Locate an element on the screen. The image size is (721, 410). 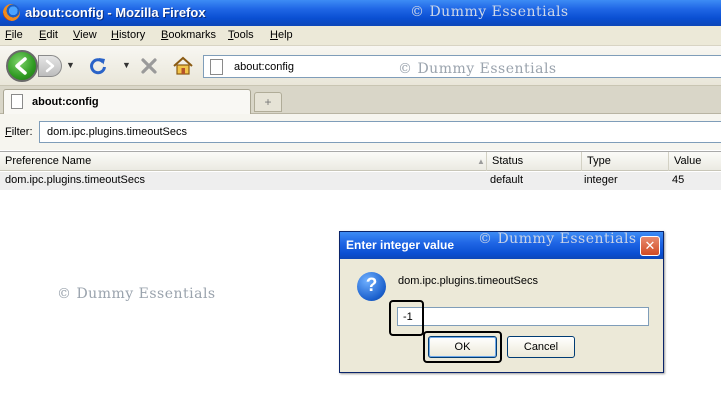
column-status: Status is located at coordinates (534, 161).